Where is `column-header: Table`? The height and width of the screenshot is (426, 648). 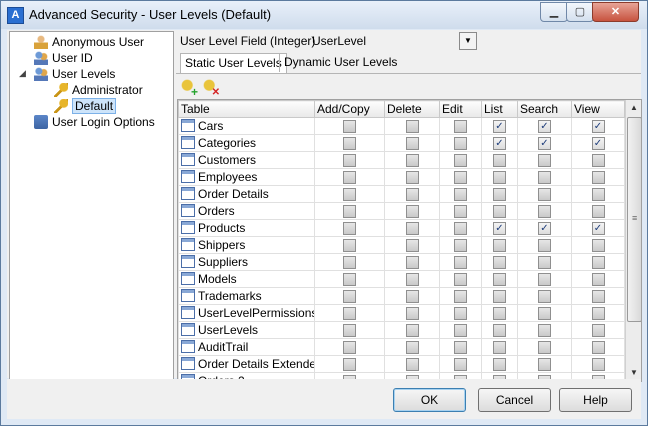
column-header: Table is located at coordinates (246, 109).